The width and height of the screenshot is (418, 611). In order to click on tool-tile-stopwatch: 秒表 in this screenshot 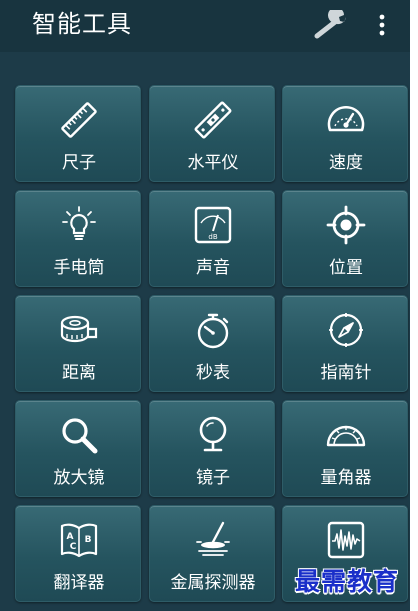, I will do `click(212, 343)`.